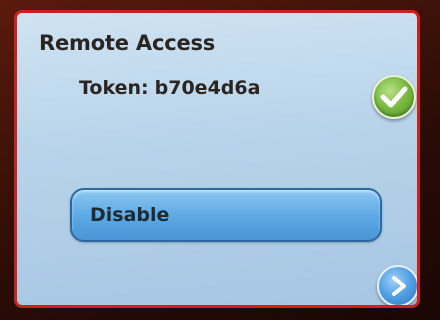 The height and width of the screenshot is (320, 440). What do you see at coordinates (226, 215) in the screenshot?
I see `disable-button: Disable` at bounding box center [226, 215].